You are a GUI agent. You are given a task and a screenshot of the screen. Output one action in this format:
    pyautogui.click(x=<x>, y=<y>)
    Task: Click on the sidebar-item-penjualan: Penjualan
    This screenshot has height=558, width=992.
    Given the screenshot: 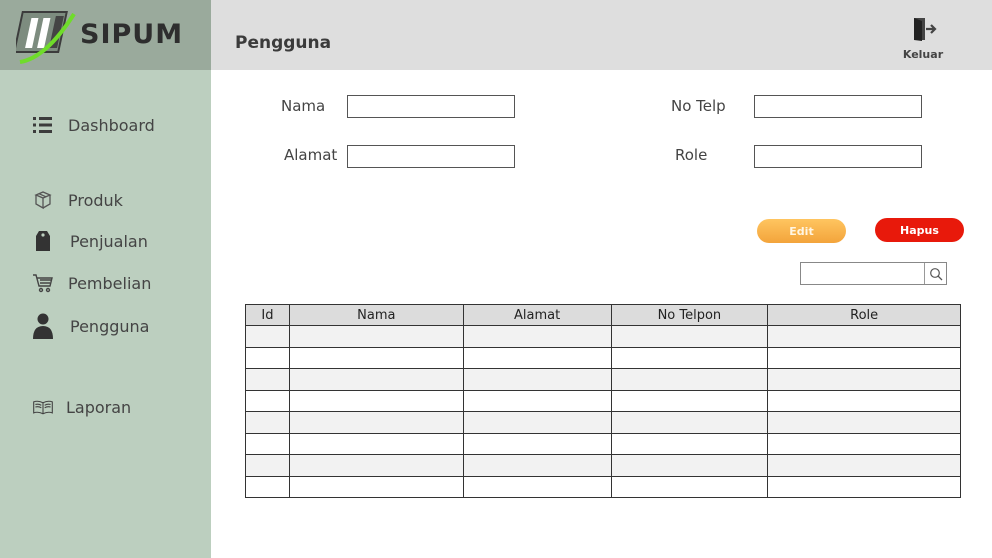 What is the action you would take?
    pyautogui.click(x=90, y=241)
    